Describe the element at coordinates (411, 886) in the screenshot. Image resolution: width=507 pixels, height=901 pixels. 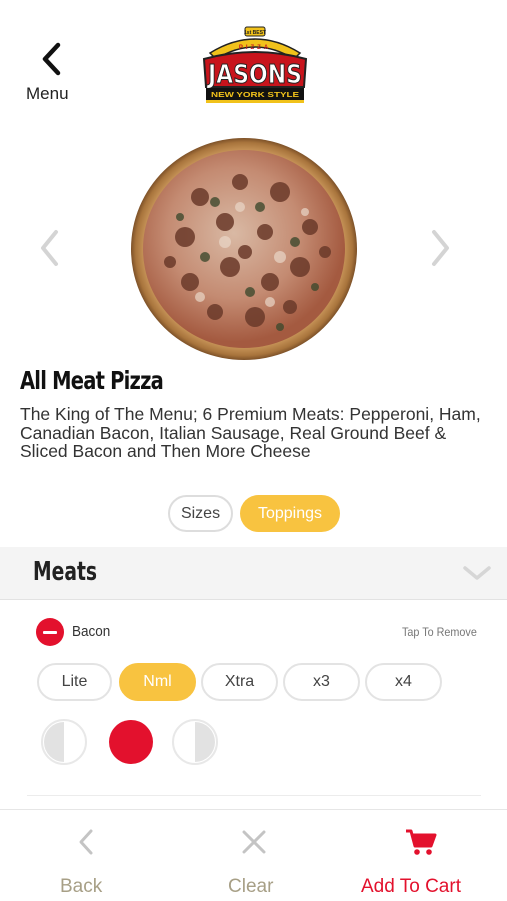
I see `add-to-cart-label: Add To Cart` at that location.